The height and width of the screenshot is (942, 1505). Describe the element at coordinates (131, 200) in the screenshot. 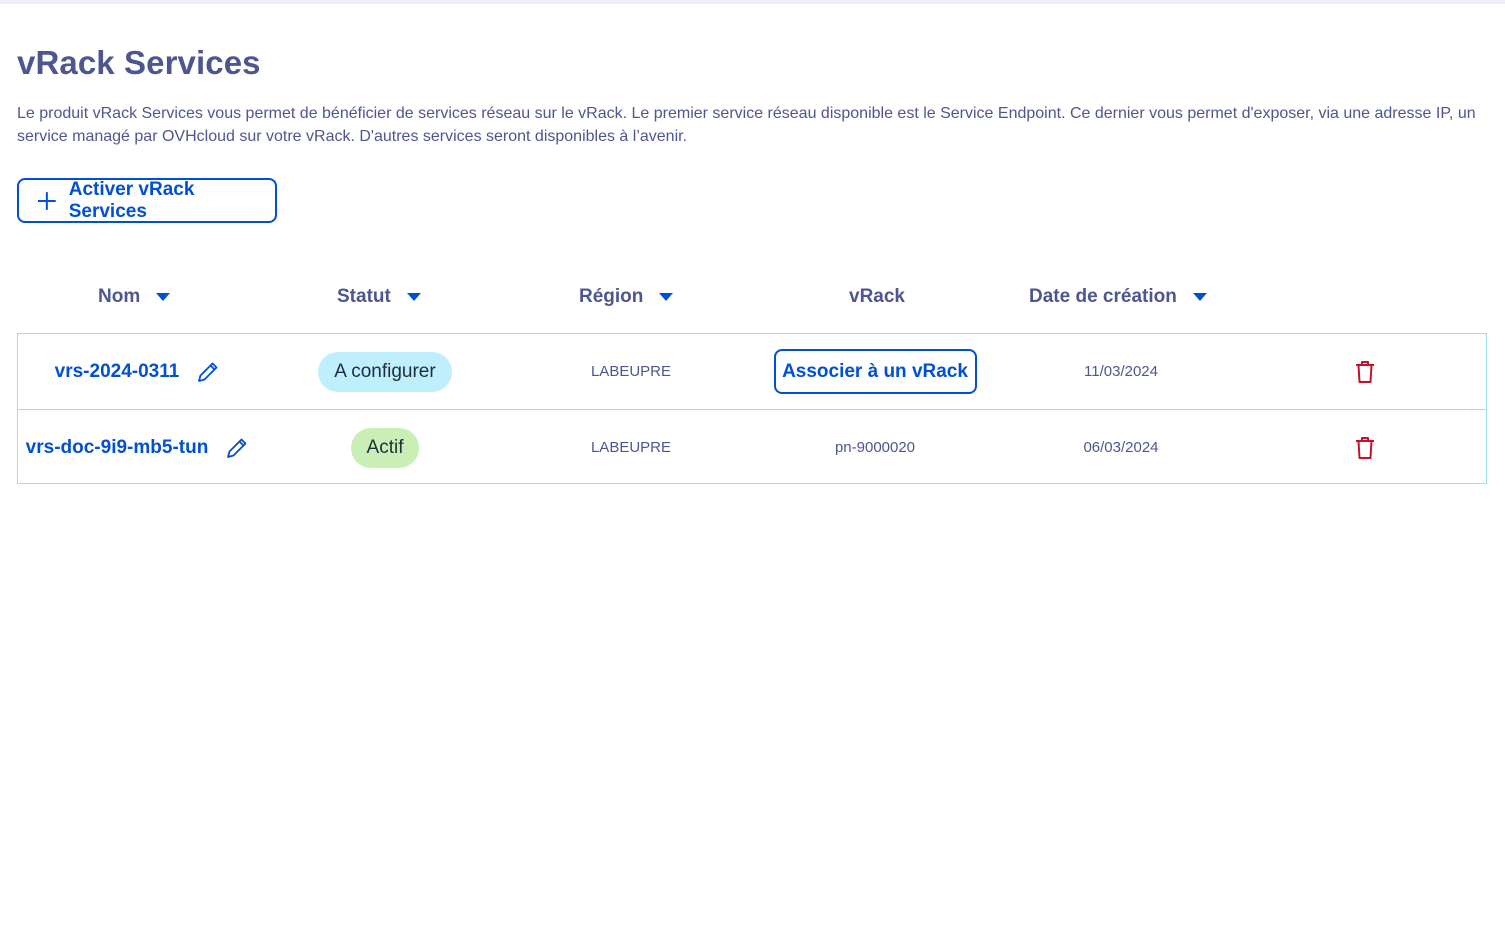

I see `activate-button-label: Activer vRack Services` at that location.